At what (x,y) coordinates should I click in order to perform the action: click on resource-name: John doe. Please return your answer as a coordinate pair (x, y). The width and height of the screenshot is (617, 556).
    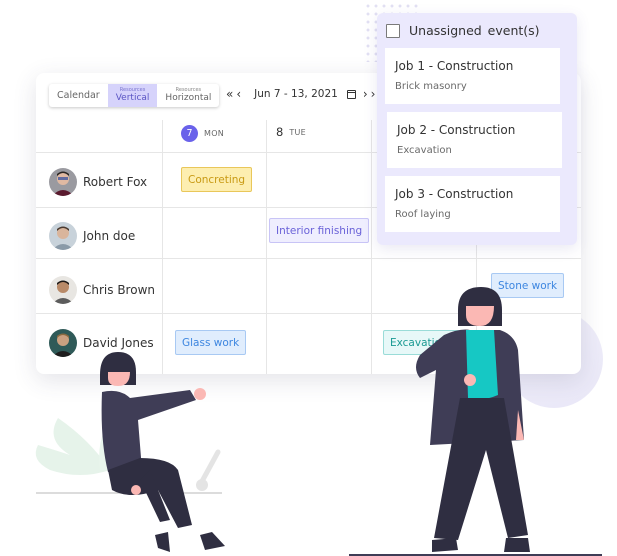
    Looking at the image, I should click on (109, 236).